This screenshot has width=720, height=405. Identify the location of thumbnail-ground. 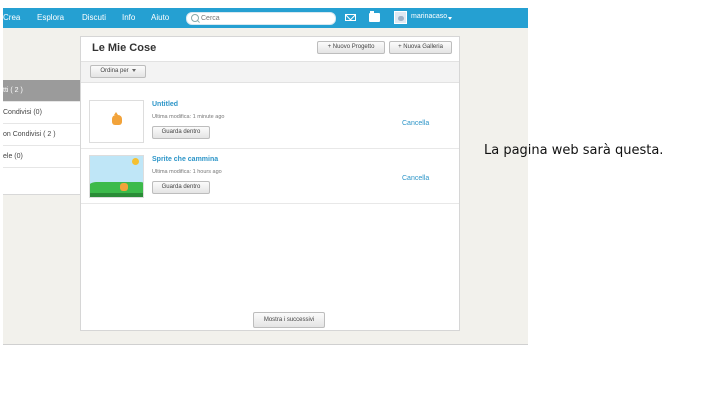
(116, 195).